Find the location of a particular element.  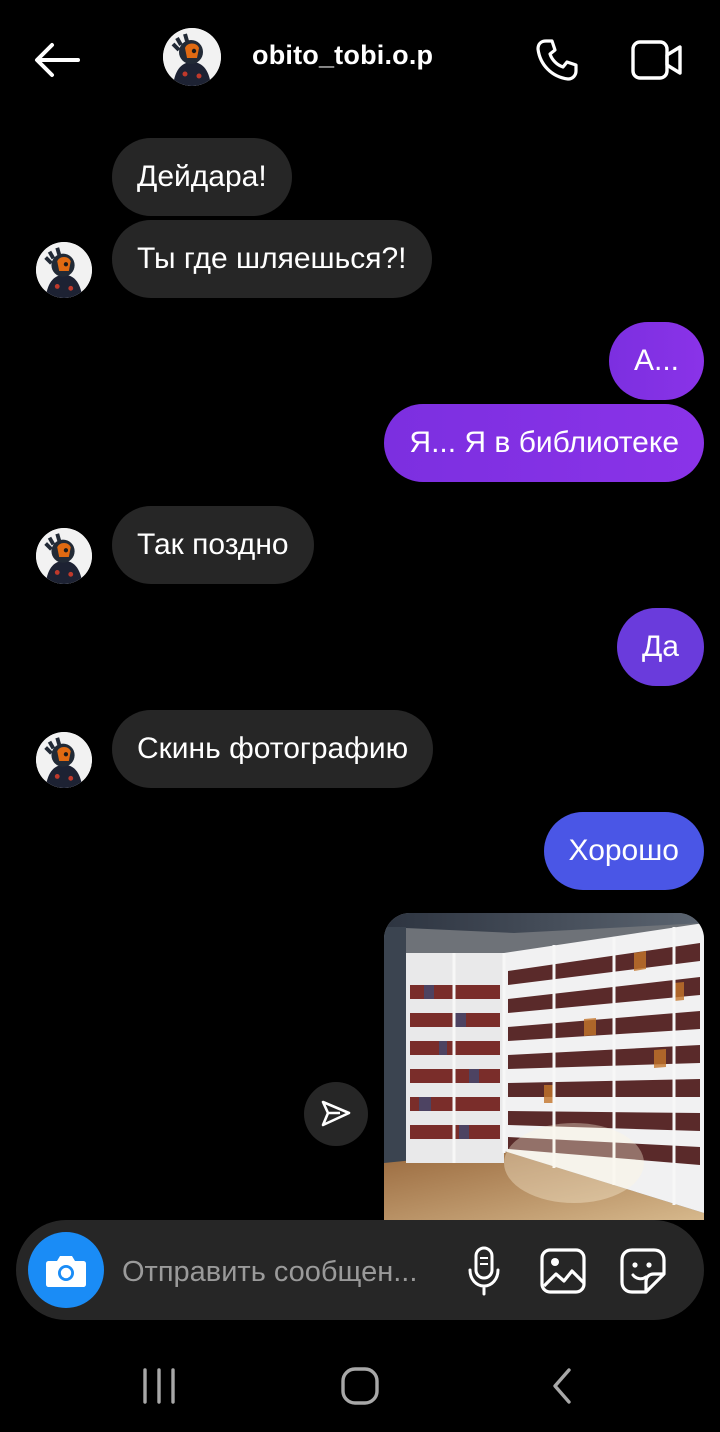

camera-button is located at coordinates (66, 1270).